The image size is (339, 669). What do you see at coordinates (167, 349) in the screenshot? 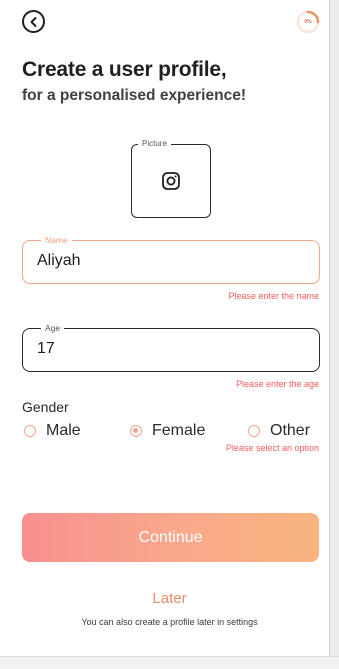
I see `age-input` at bounding box center [167, 349].